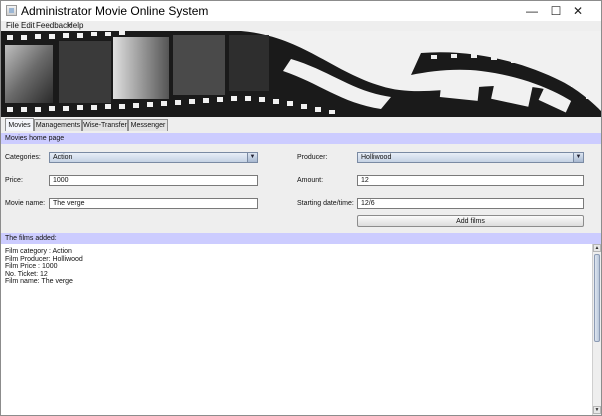 This screenshot has height=416, width=602. Describe the element at coordinates (470, 180) in the screenshot. I see `amount-field: 12` at that location.